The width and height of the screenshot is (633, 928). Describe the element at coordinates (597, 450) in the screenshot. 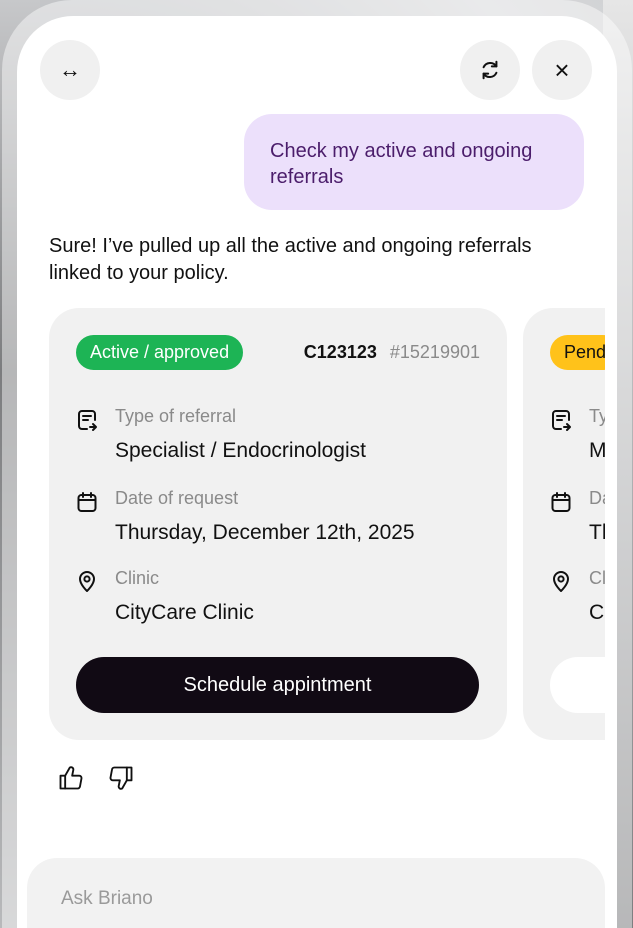

I see `referral-type-value: M` at that location.